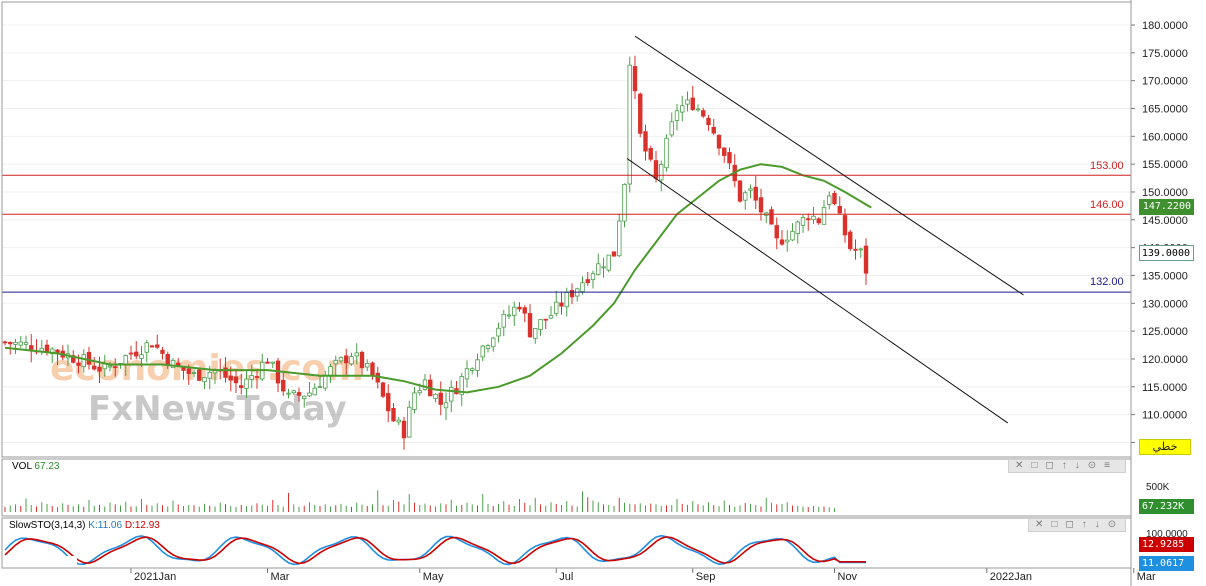 This screenshot has height=586, width=1206. Describe the element at coordinates (1165, 165) in the screenshot. I see `price-tick-label: 155.0000` at that location.